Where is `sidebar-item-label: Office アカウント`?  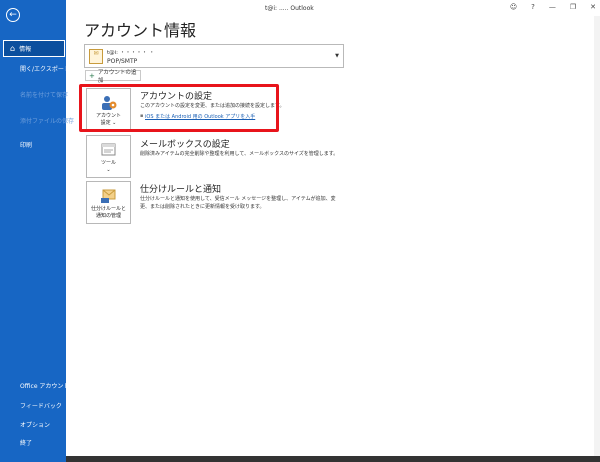 sidebar-item-label: Office アカウント is located at coordinates (45, 386).